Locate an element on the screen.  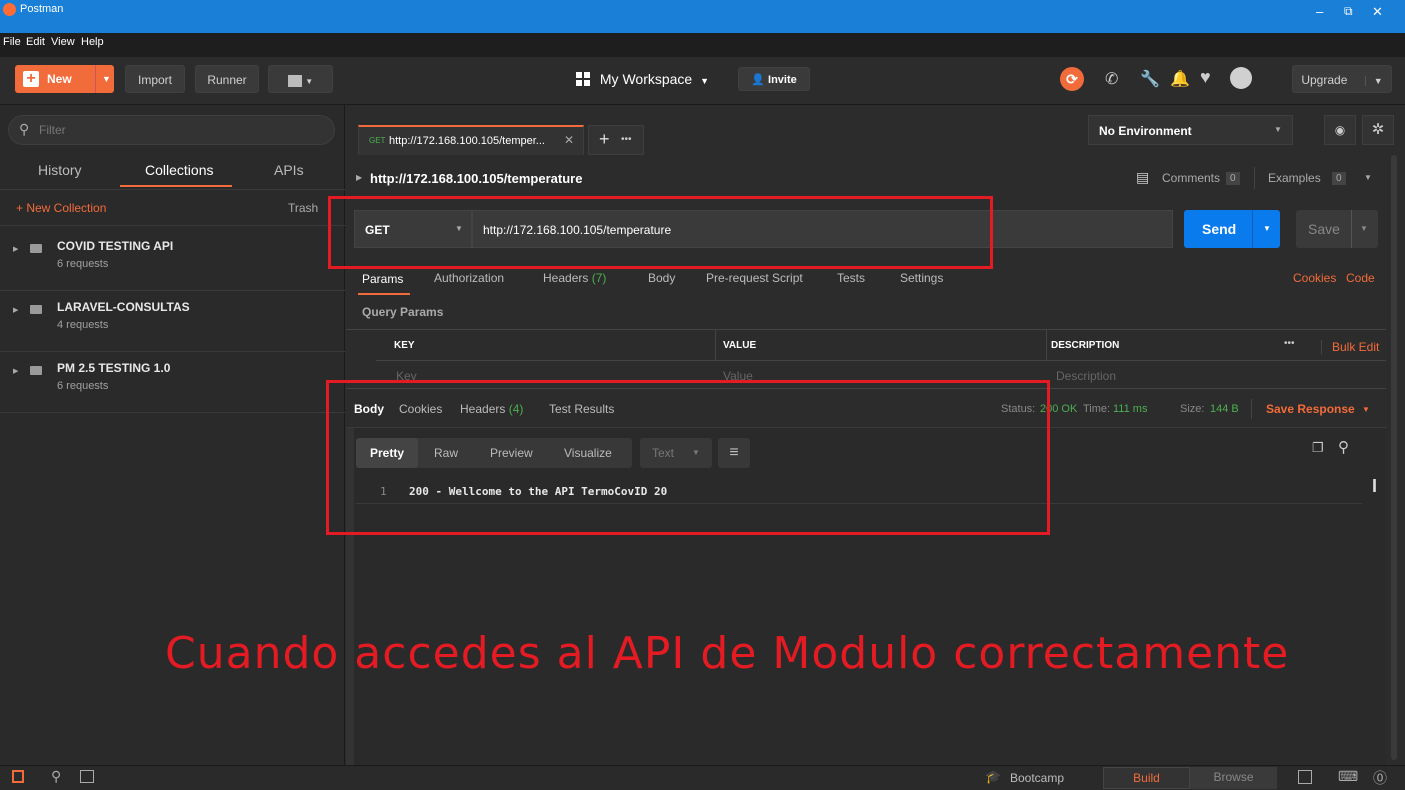
save-button: Save ▼ is located at coordinates (1337, 229).